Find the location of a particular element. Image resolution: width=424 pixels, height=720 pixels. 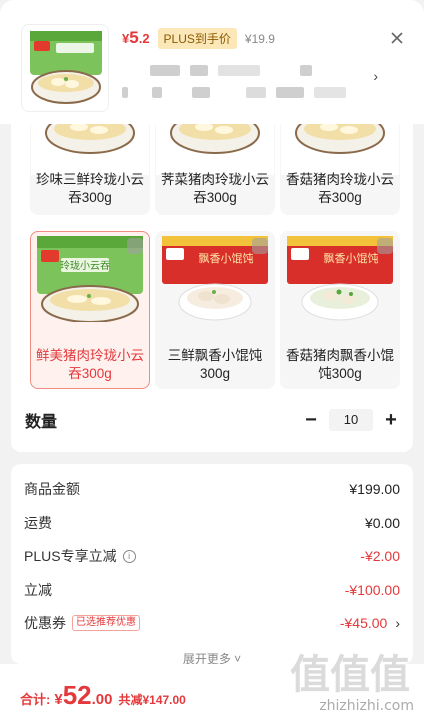

close-icon is located at coordinates (397, 38).